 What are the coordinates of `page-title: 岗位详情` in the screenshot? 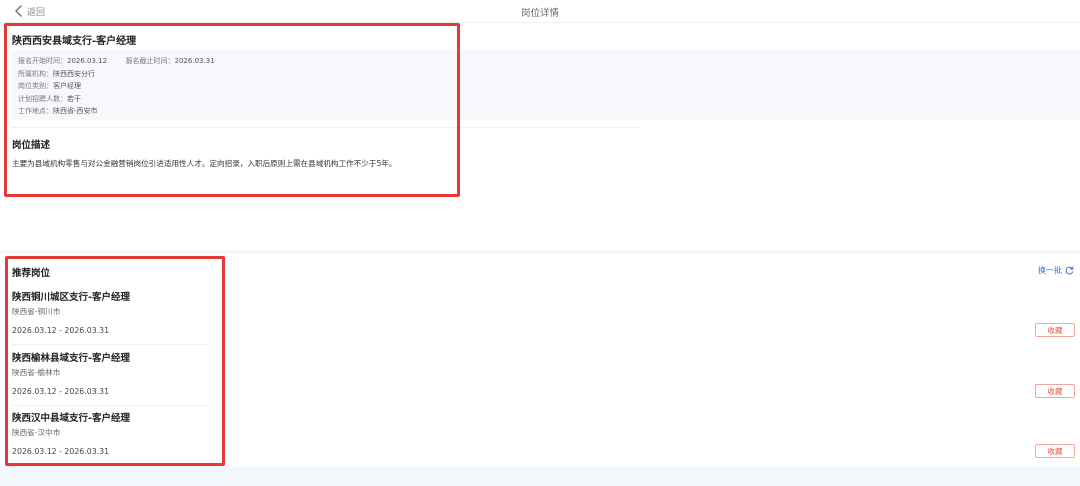 It's located at (539, 13).